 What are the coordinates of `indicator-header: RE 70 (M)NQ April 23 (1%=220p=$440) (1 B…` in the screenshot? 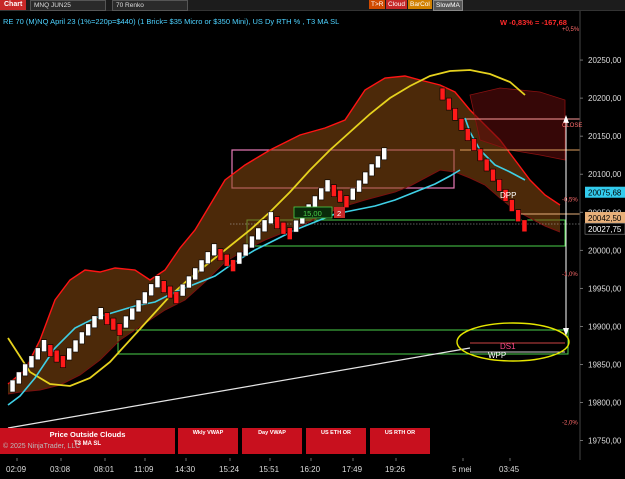 It's located at (171, 21).